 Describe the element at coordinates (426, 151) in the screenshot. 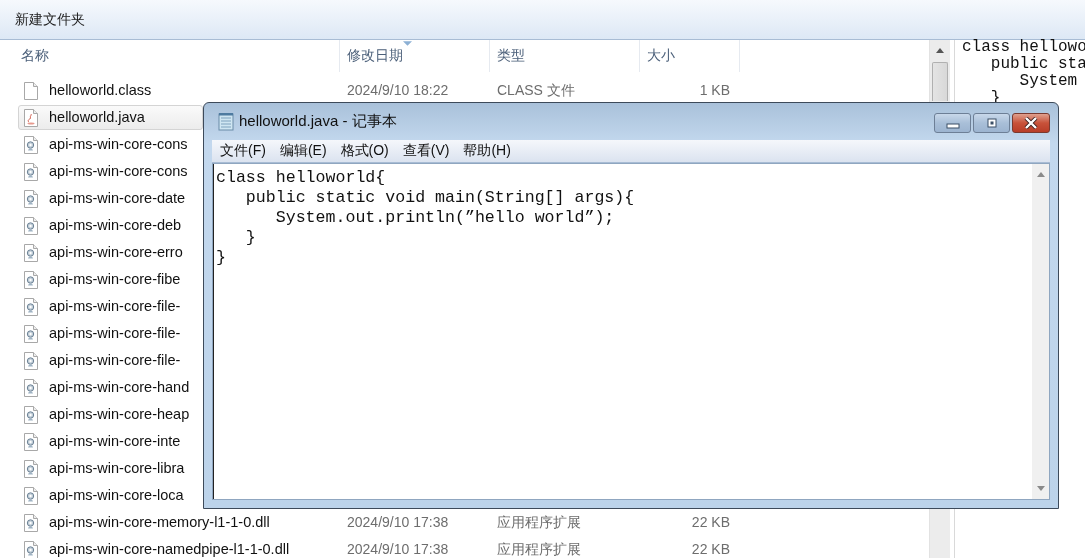

I see `menu-item: 查看(V)` at that location.